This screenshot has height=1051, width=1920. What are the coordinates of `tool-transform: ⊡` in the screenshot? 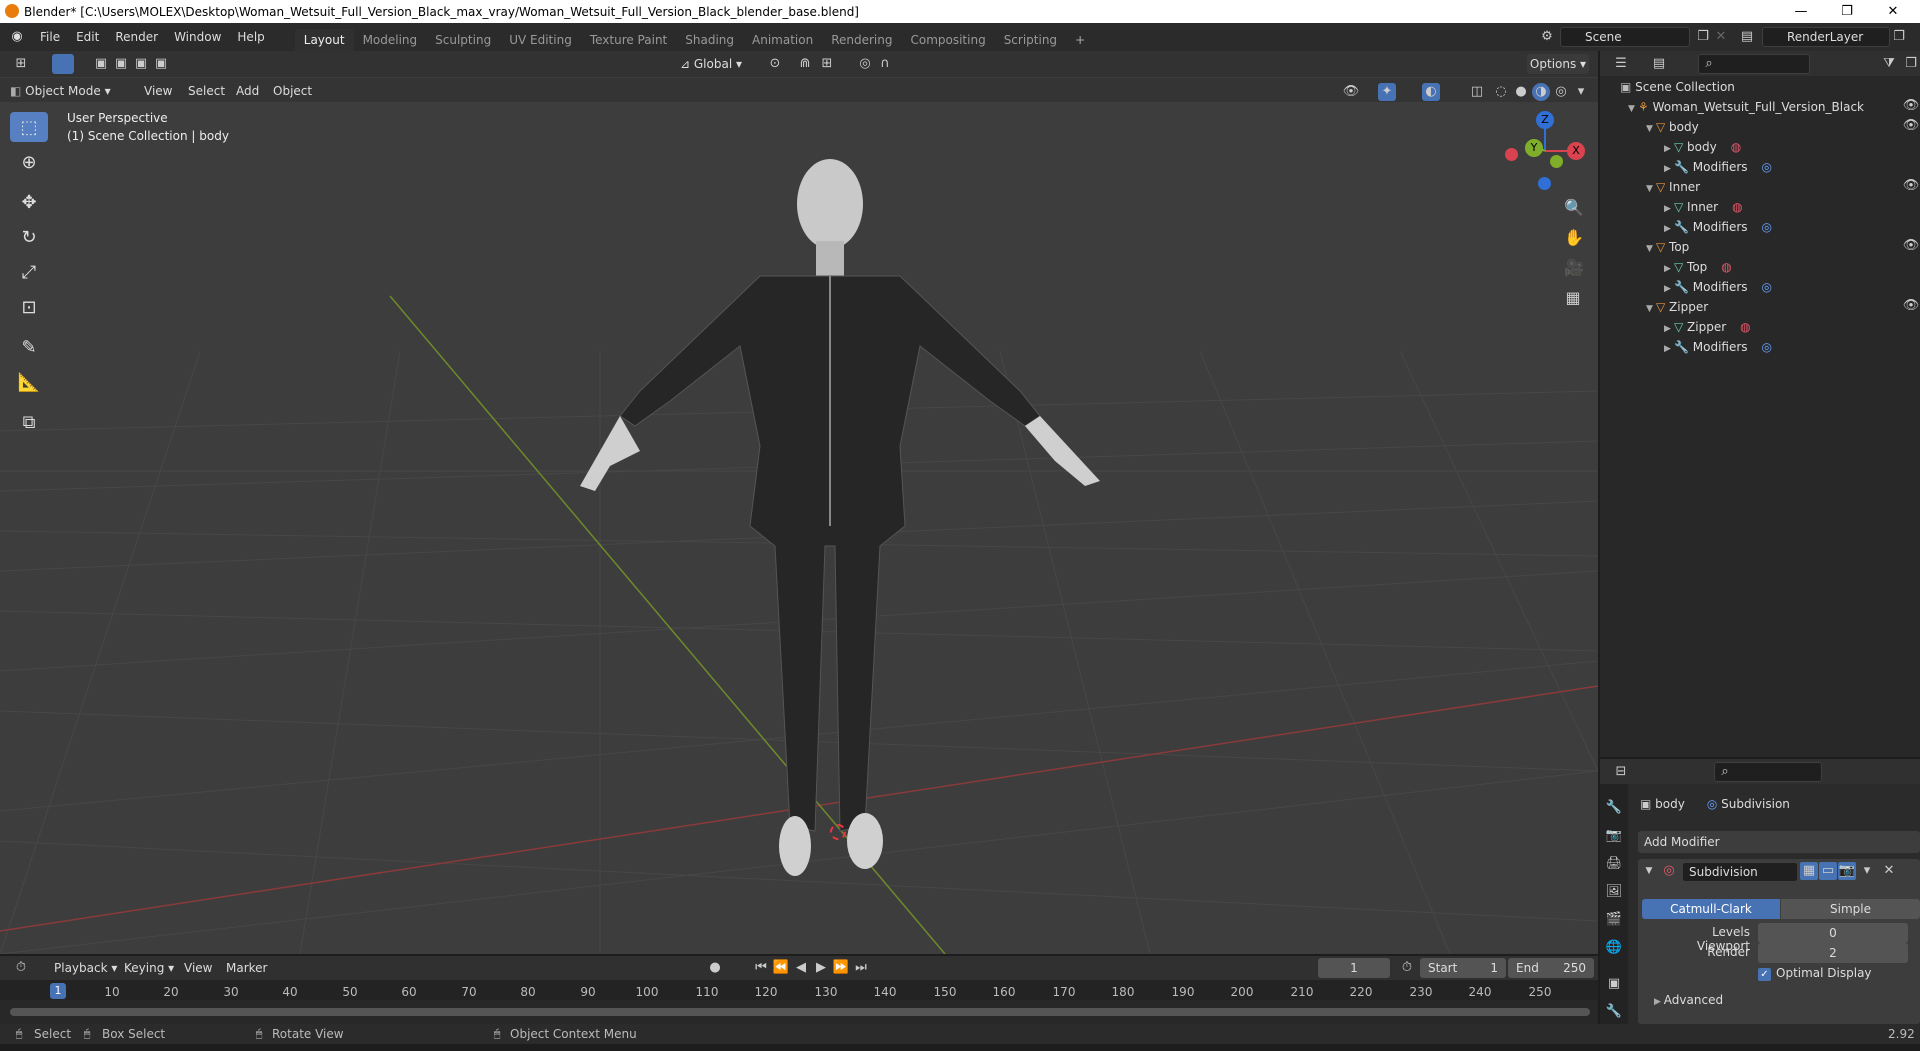 It's located at (29, 307).